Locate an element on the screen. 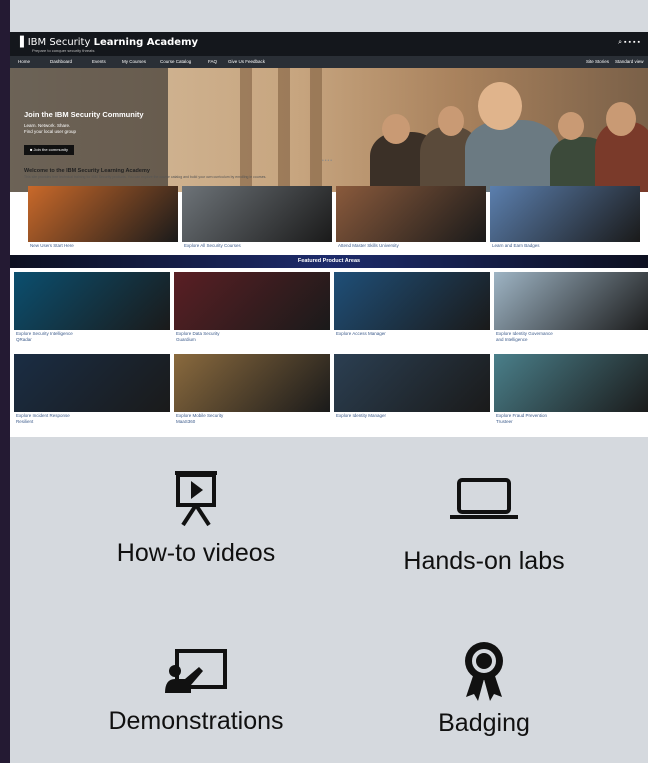 This screenshot has width=648, height=763. feature-hands-on-labs: Hands-on labs is located at coordinates (484, 526).